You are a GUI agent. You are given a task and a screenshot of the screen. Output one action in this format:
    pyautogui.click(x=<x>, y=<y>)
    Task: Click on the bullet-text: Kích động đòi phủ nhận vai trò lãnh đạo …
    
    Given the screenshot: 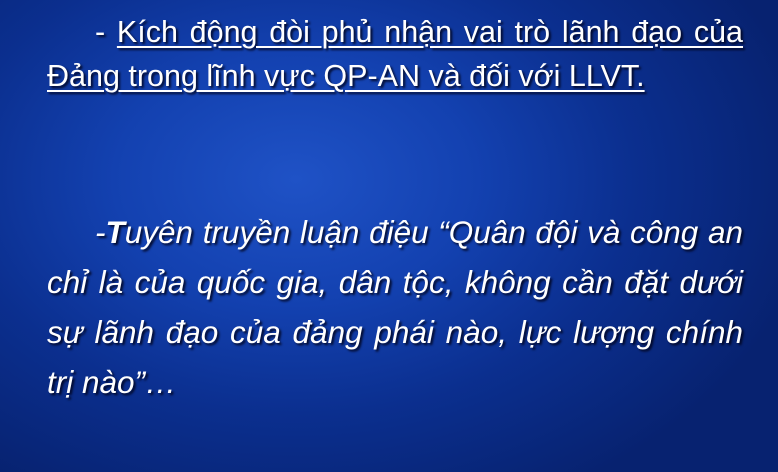 What is the action you would take?
    pyautogui.click(x=395, y=54)
    